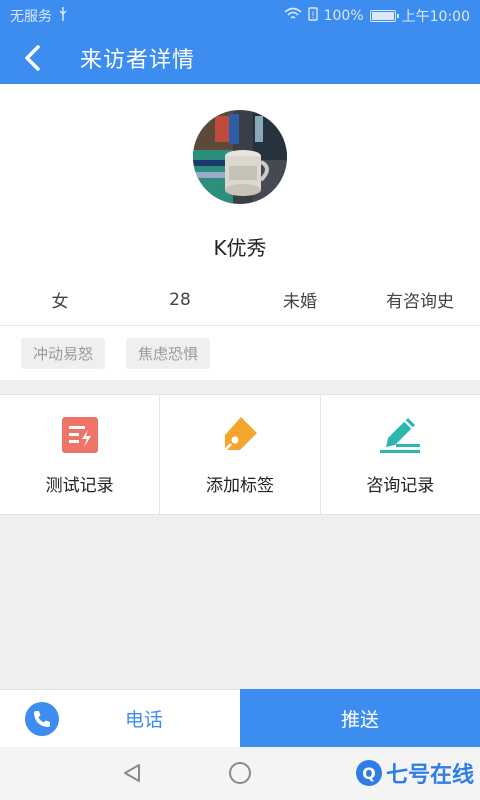  Describe the element at coordinates (60, 302) in the screenshot. I see `gender-value: 女` at that location.